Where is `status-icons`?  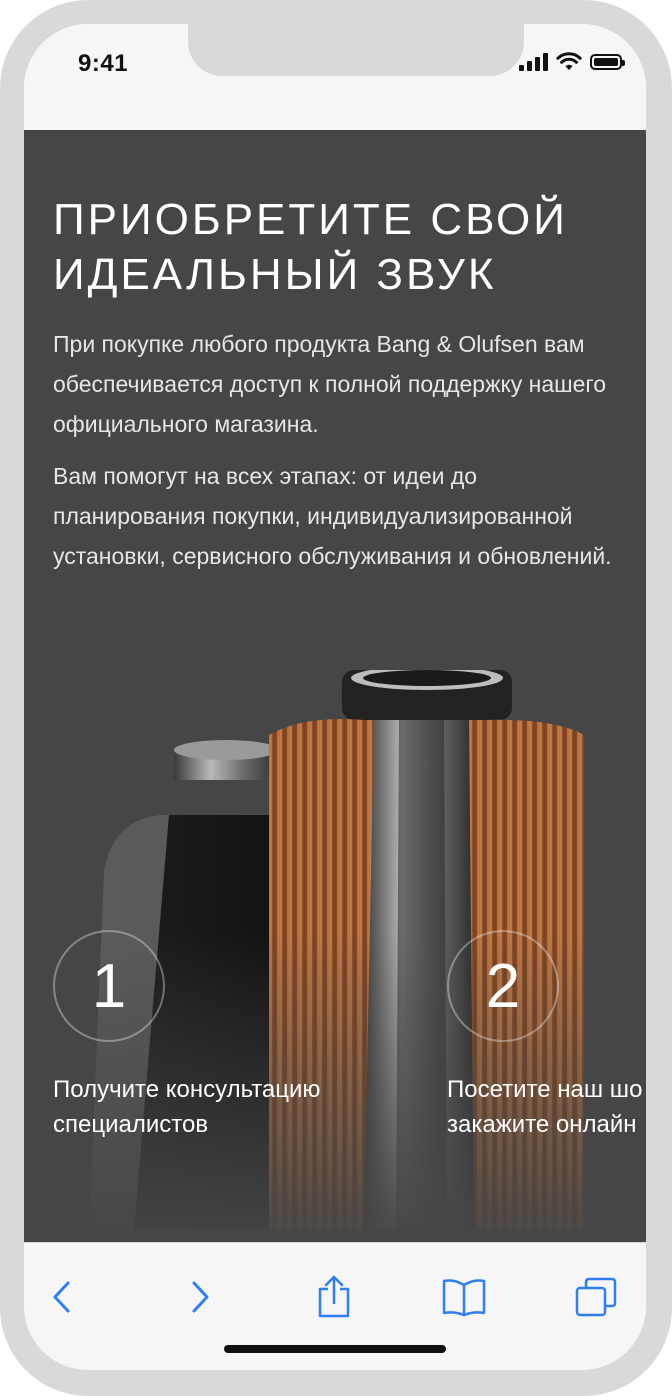 status-icons is located at coordinates (572, 62).